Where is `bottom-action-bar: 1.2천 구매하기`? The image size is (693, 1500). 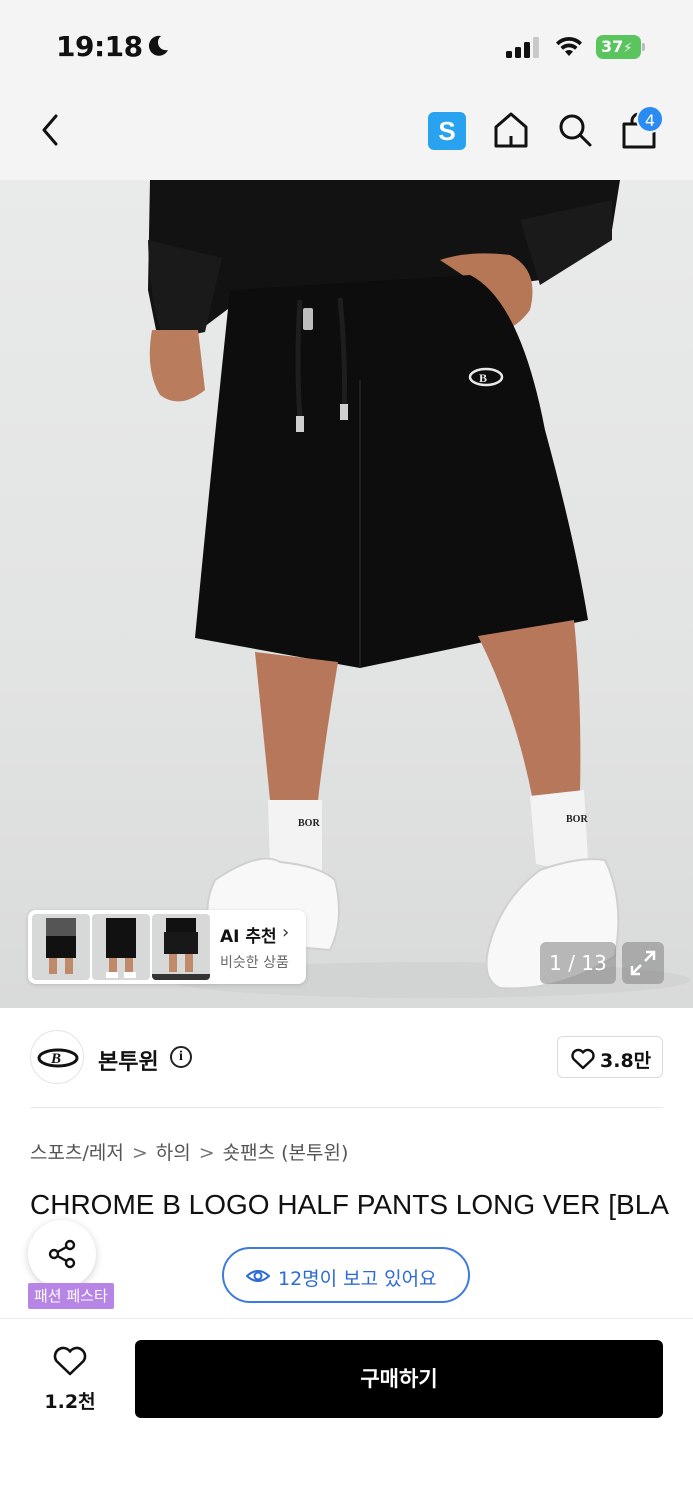 bottom-action-bar: 1.2천 구매하기 is located at coordinates (346, 1409).